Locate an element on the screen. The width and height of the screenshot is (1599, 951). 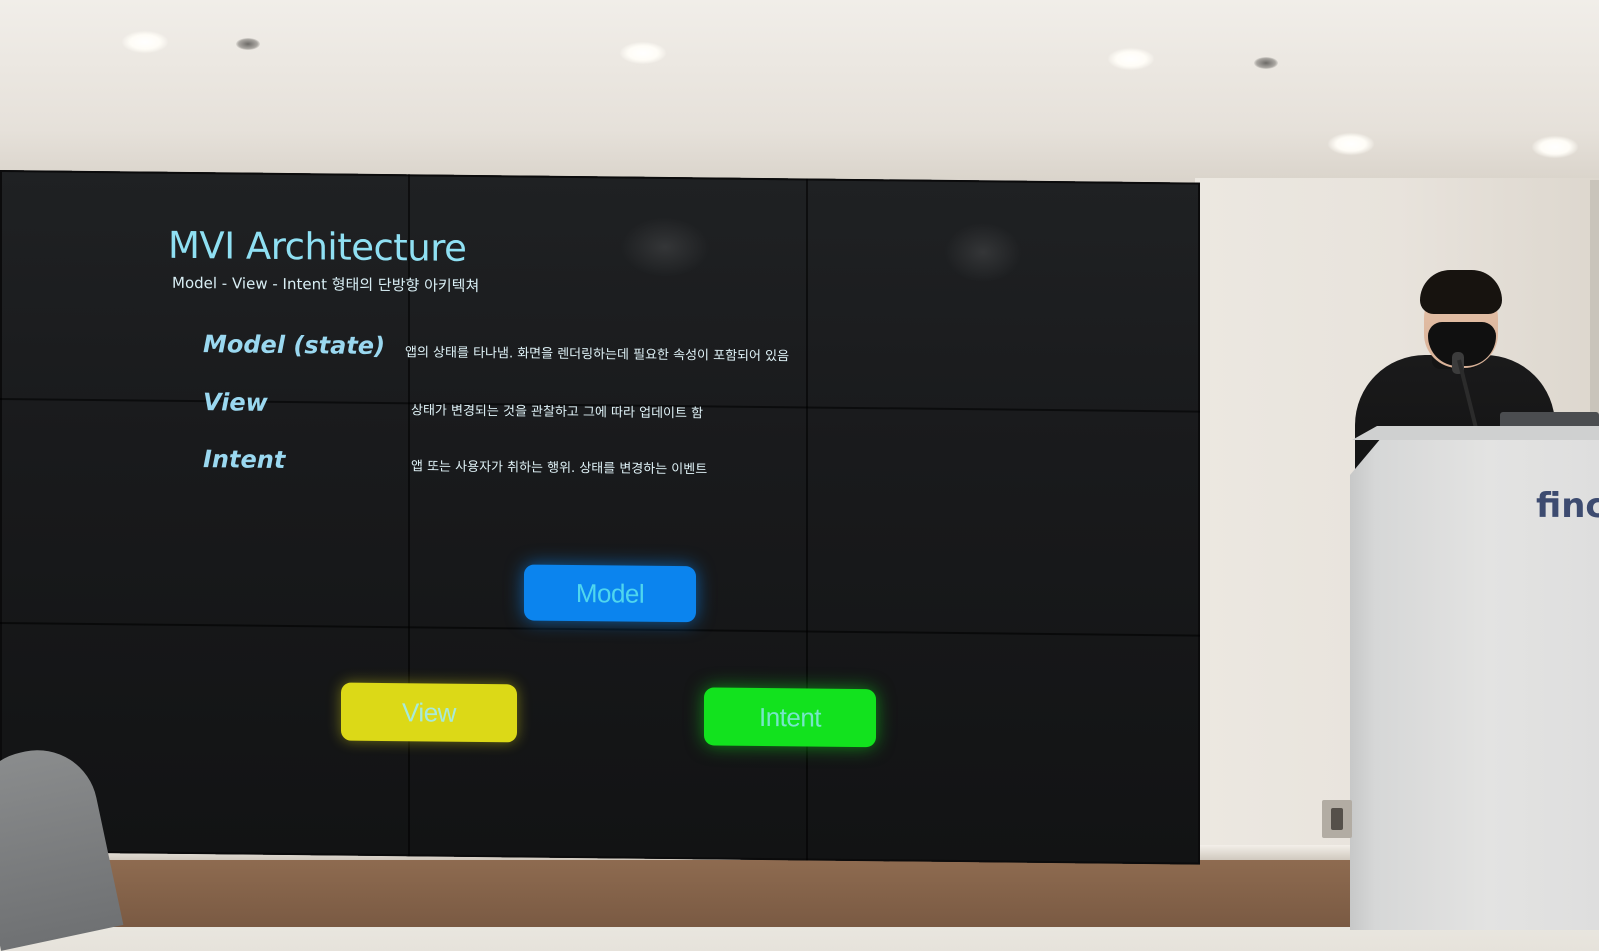
podium-logo: finc is located at coordinates (1567, 506).